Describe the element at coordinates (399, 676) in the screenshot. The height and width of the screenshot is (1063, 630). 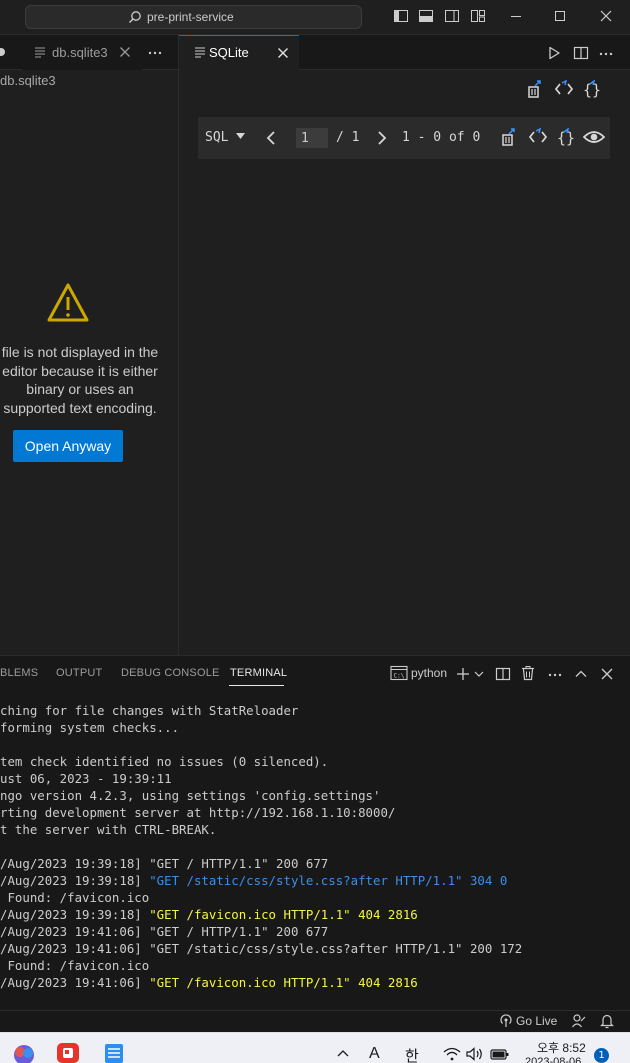
I see `svg-text: C:\` at that location.